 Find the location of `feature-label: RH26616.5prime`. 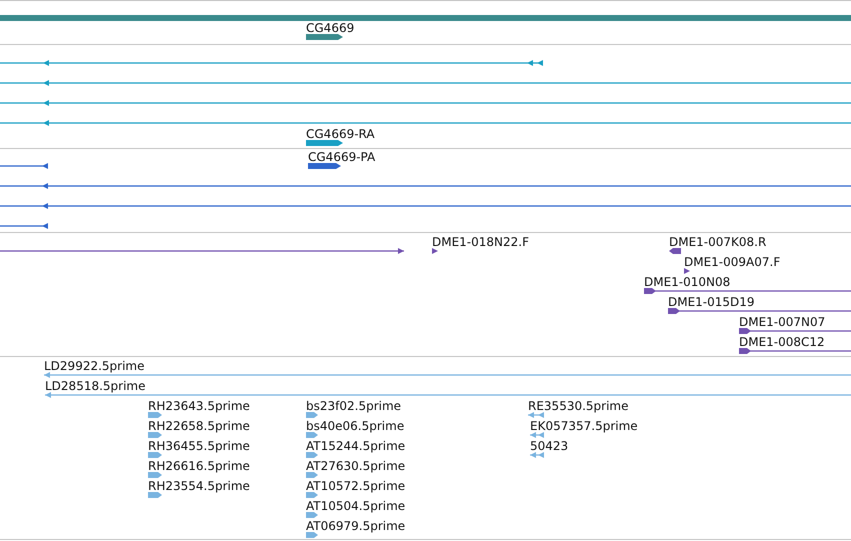

feature-label: RH26616.5prime is located at coordinates (199, 466).